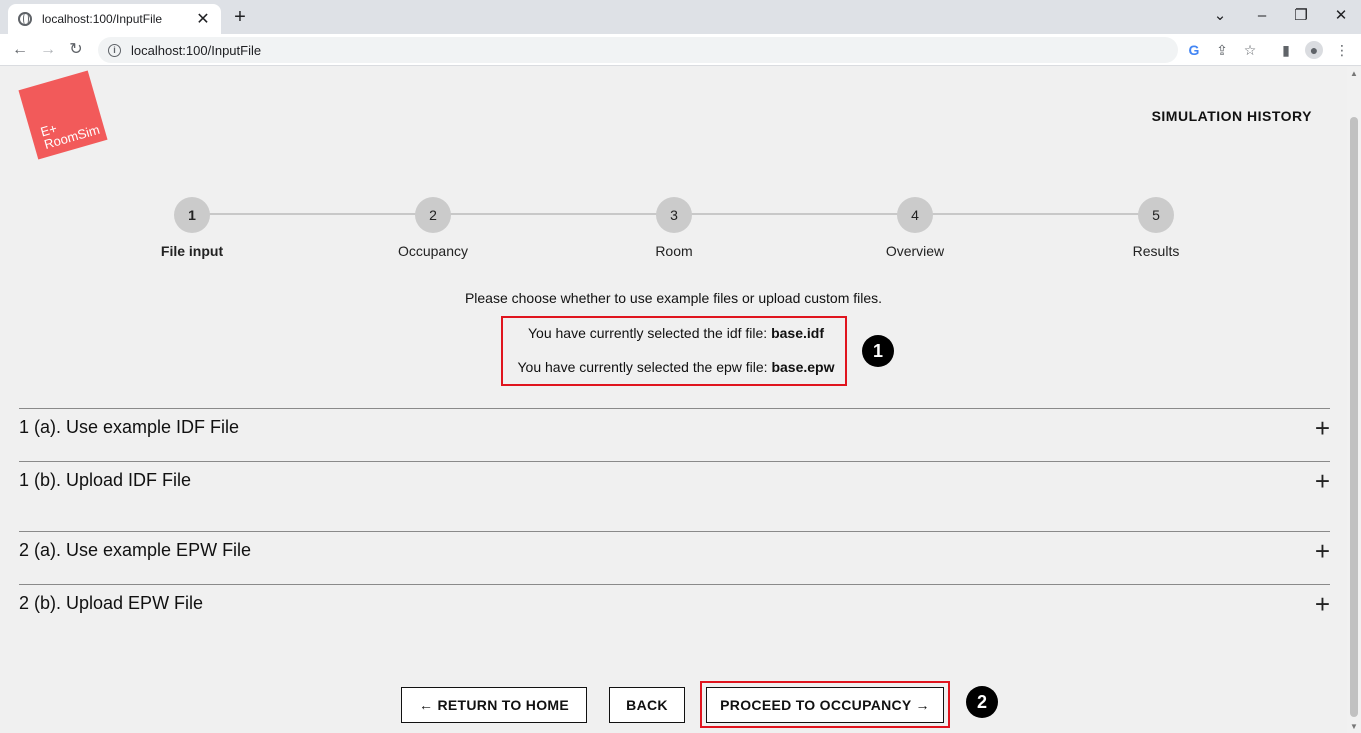 The width and height of the screenshot is (1361, 733). I want to click on new-tab-button: +, so click(240, 17).